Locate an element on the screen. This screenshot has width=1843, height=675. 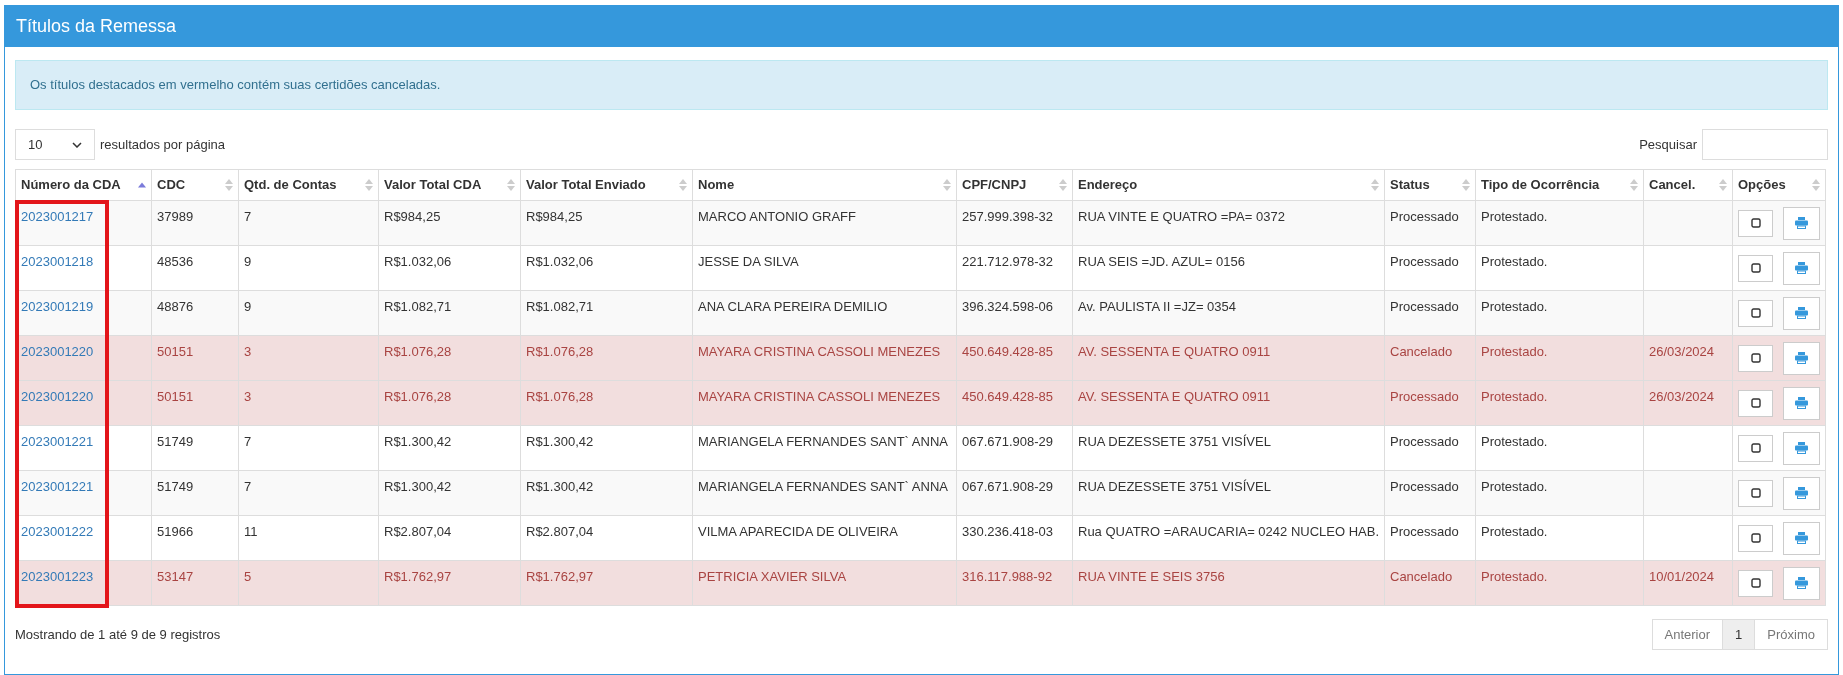
table-cell: JESSE DA SILVA is located at coordinates (824, 268).